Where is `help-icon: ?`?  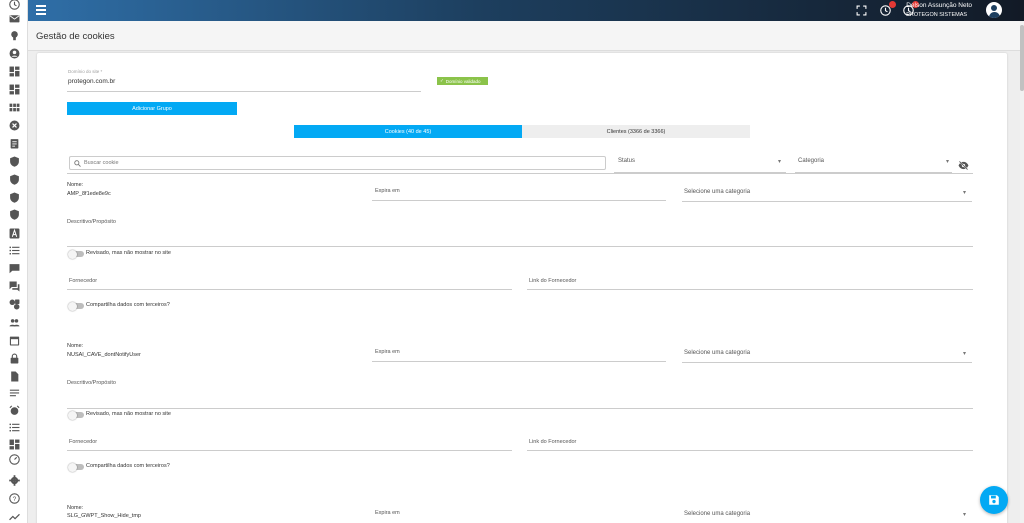
help-icon: ? is located at coordinates (14, 498).